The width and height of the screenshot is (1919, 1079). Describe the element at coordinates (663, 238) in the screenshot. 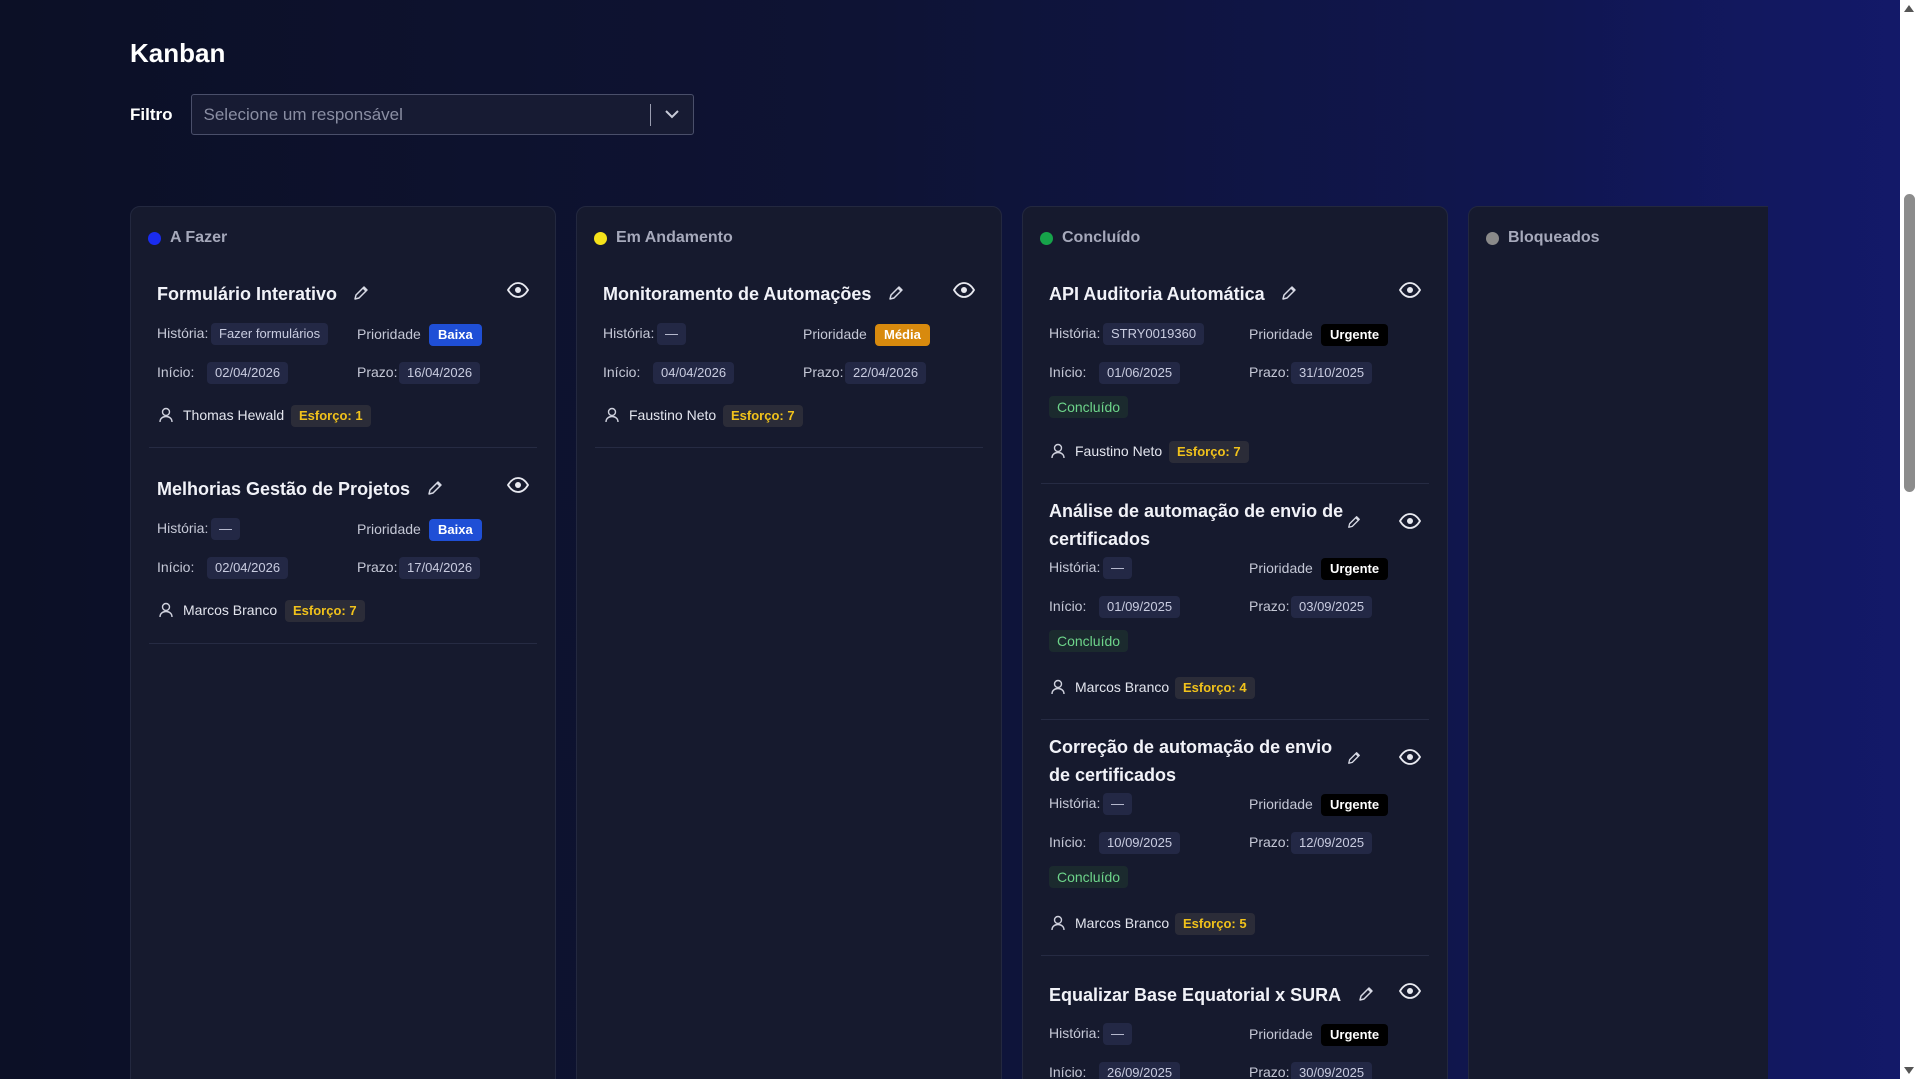

I see `column-header: Em Andamento` at that location.